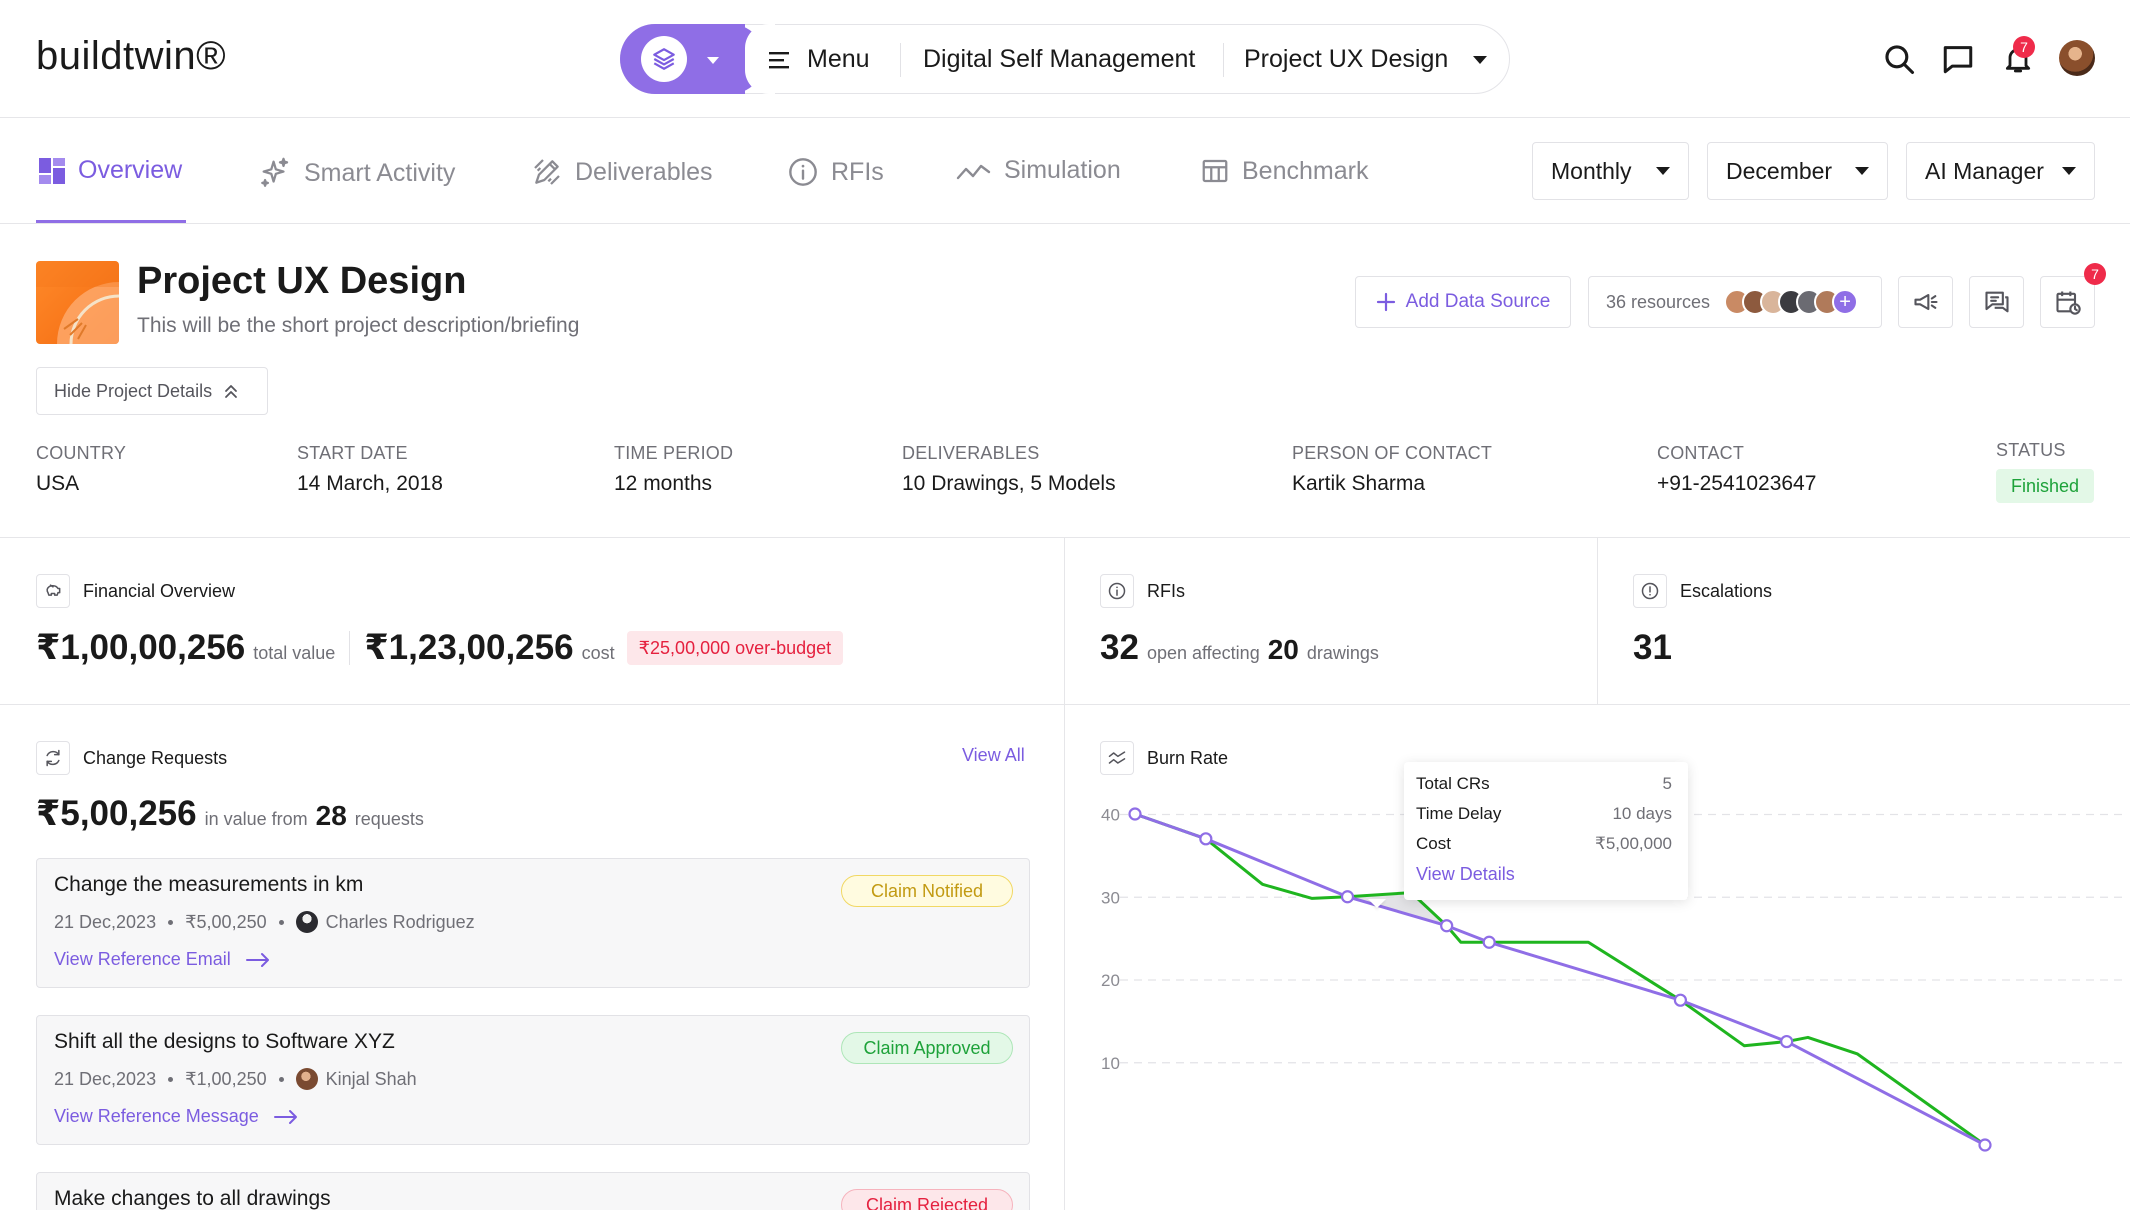 The image size is (2130, 1210). Describe the element at coordinates (176, 1116) in the screenshot. I see `view-reference-message-link: View Reference Message` at that location.